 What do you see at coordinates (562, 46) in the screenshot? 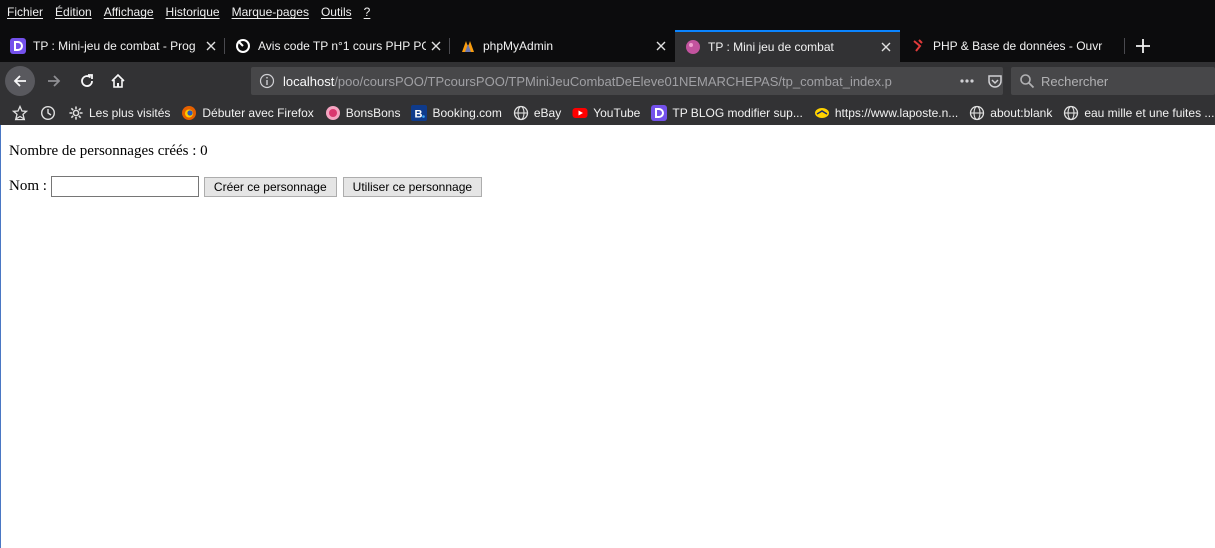
I see `tab-phpmyadmin: phpMyAdmin` at bounding box center [562, 46].